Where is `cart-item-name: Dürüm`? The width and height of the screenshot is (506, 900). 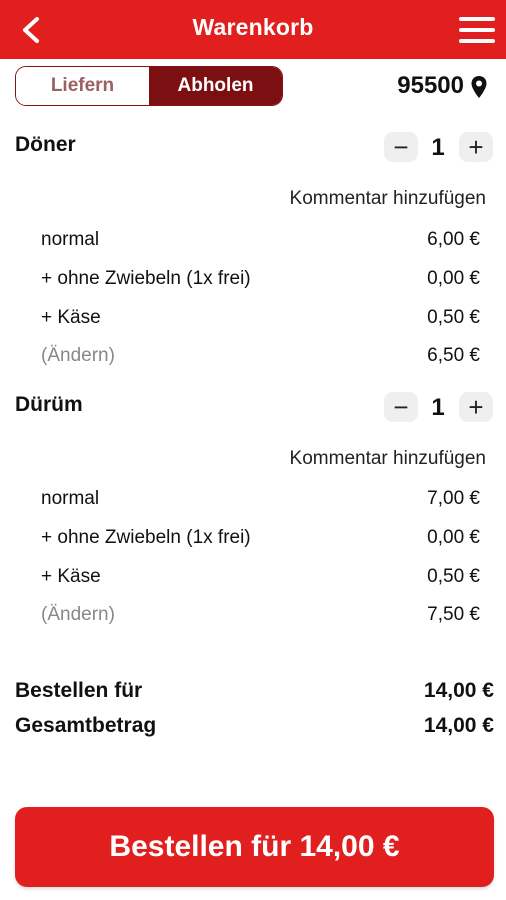 cart-item-name: Dürüm is located at coordinates (49, 404).